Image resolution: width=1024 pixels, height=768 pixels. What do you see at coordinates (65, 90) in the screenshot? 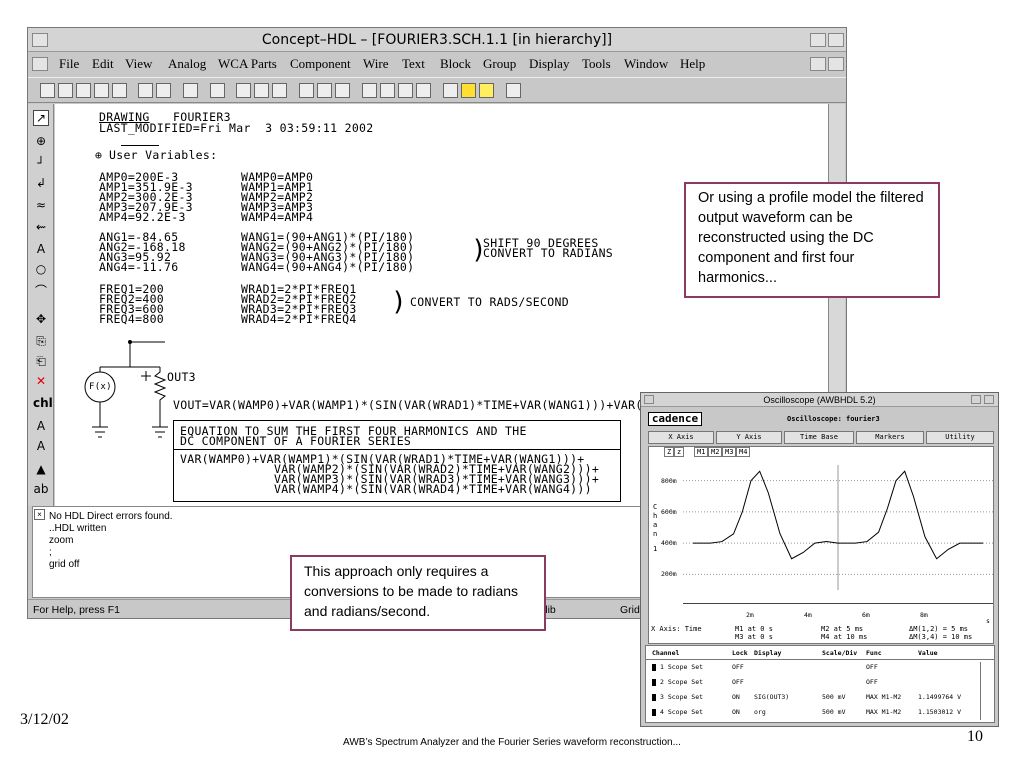
I see `open-icon` at bounding box center [65, 90].